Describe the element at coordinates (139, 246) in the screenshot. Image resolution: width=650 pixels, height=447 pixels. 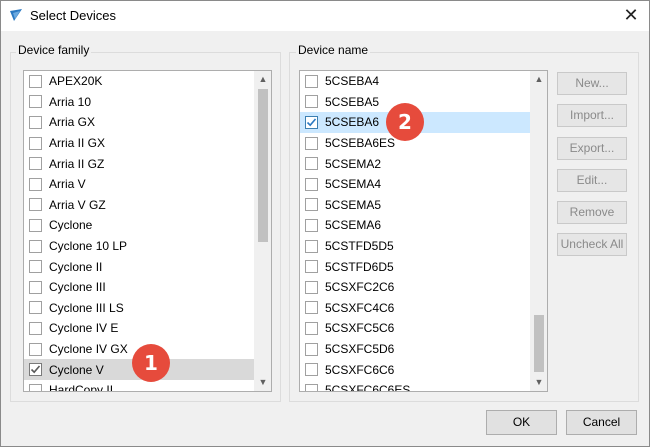
I see `list-item: Cyclone 10 LP` at that location.